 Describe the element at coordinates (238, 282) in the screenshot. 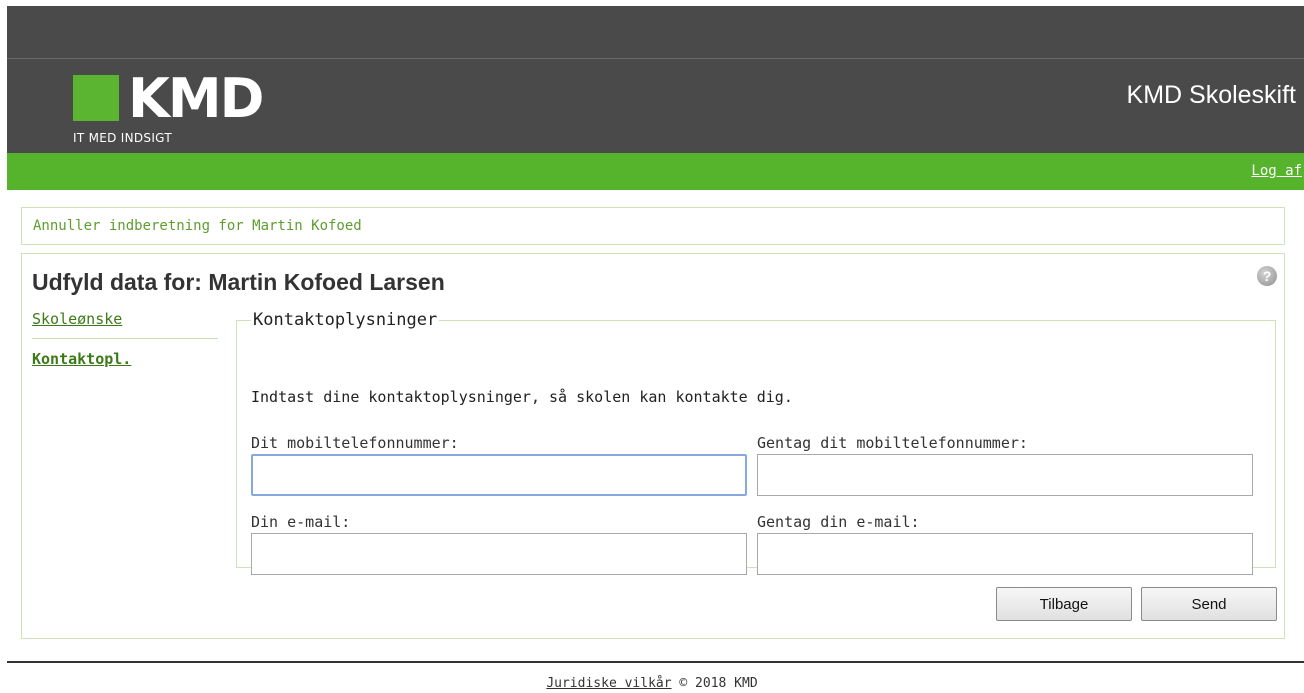

I see `page-title: Udfyld data for: Martin Kofoed Larsen` at that location.